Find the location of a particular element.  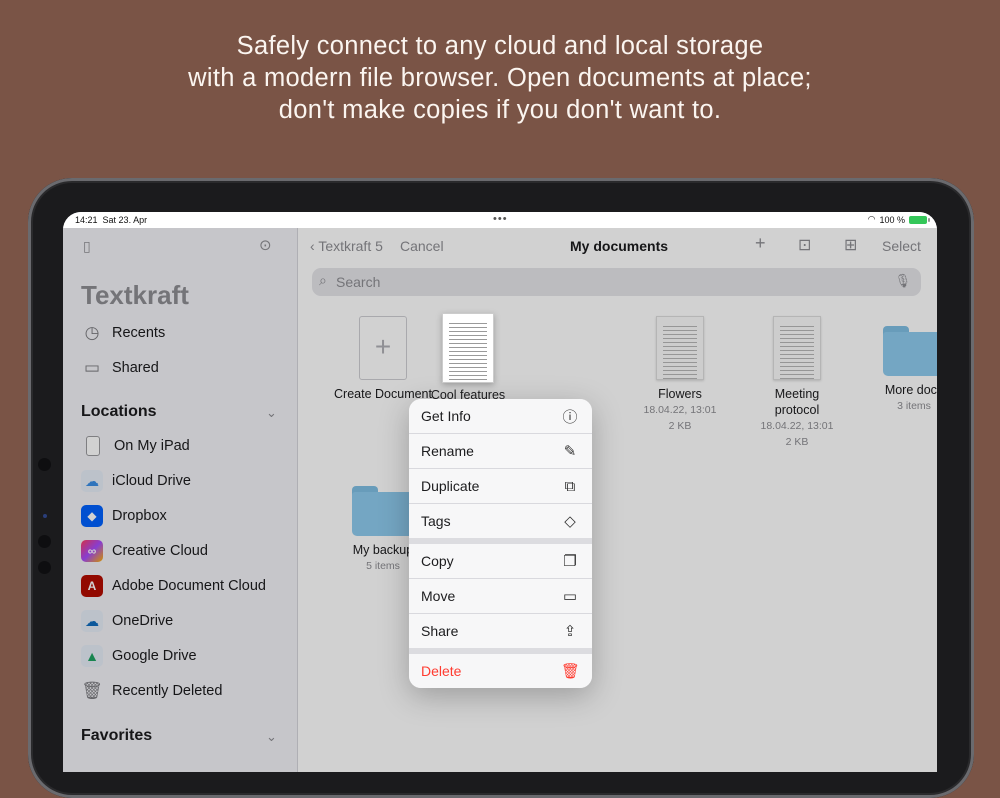

sensor-dot is located at coordinates (45, 516).